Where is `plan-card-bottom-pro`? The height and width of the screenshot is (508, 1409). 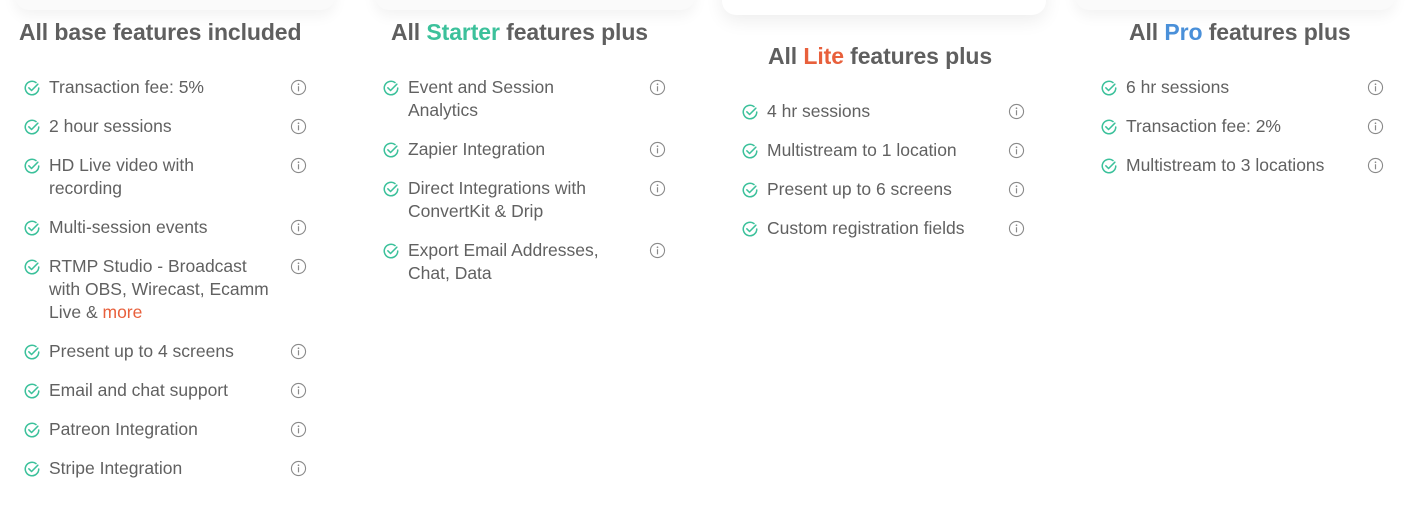
plan-card-bottom-pro is located at coordinates (1235, 5).